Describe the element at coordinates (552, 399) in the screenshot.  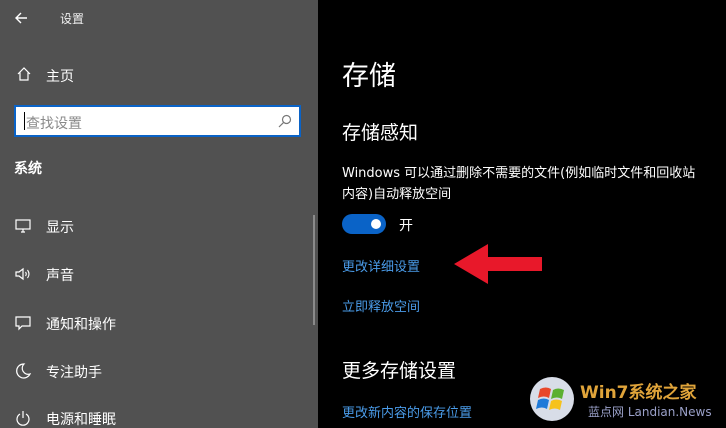
I see `windows-logo-icon` at that location.